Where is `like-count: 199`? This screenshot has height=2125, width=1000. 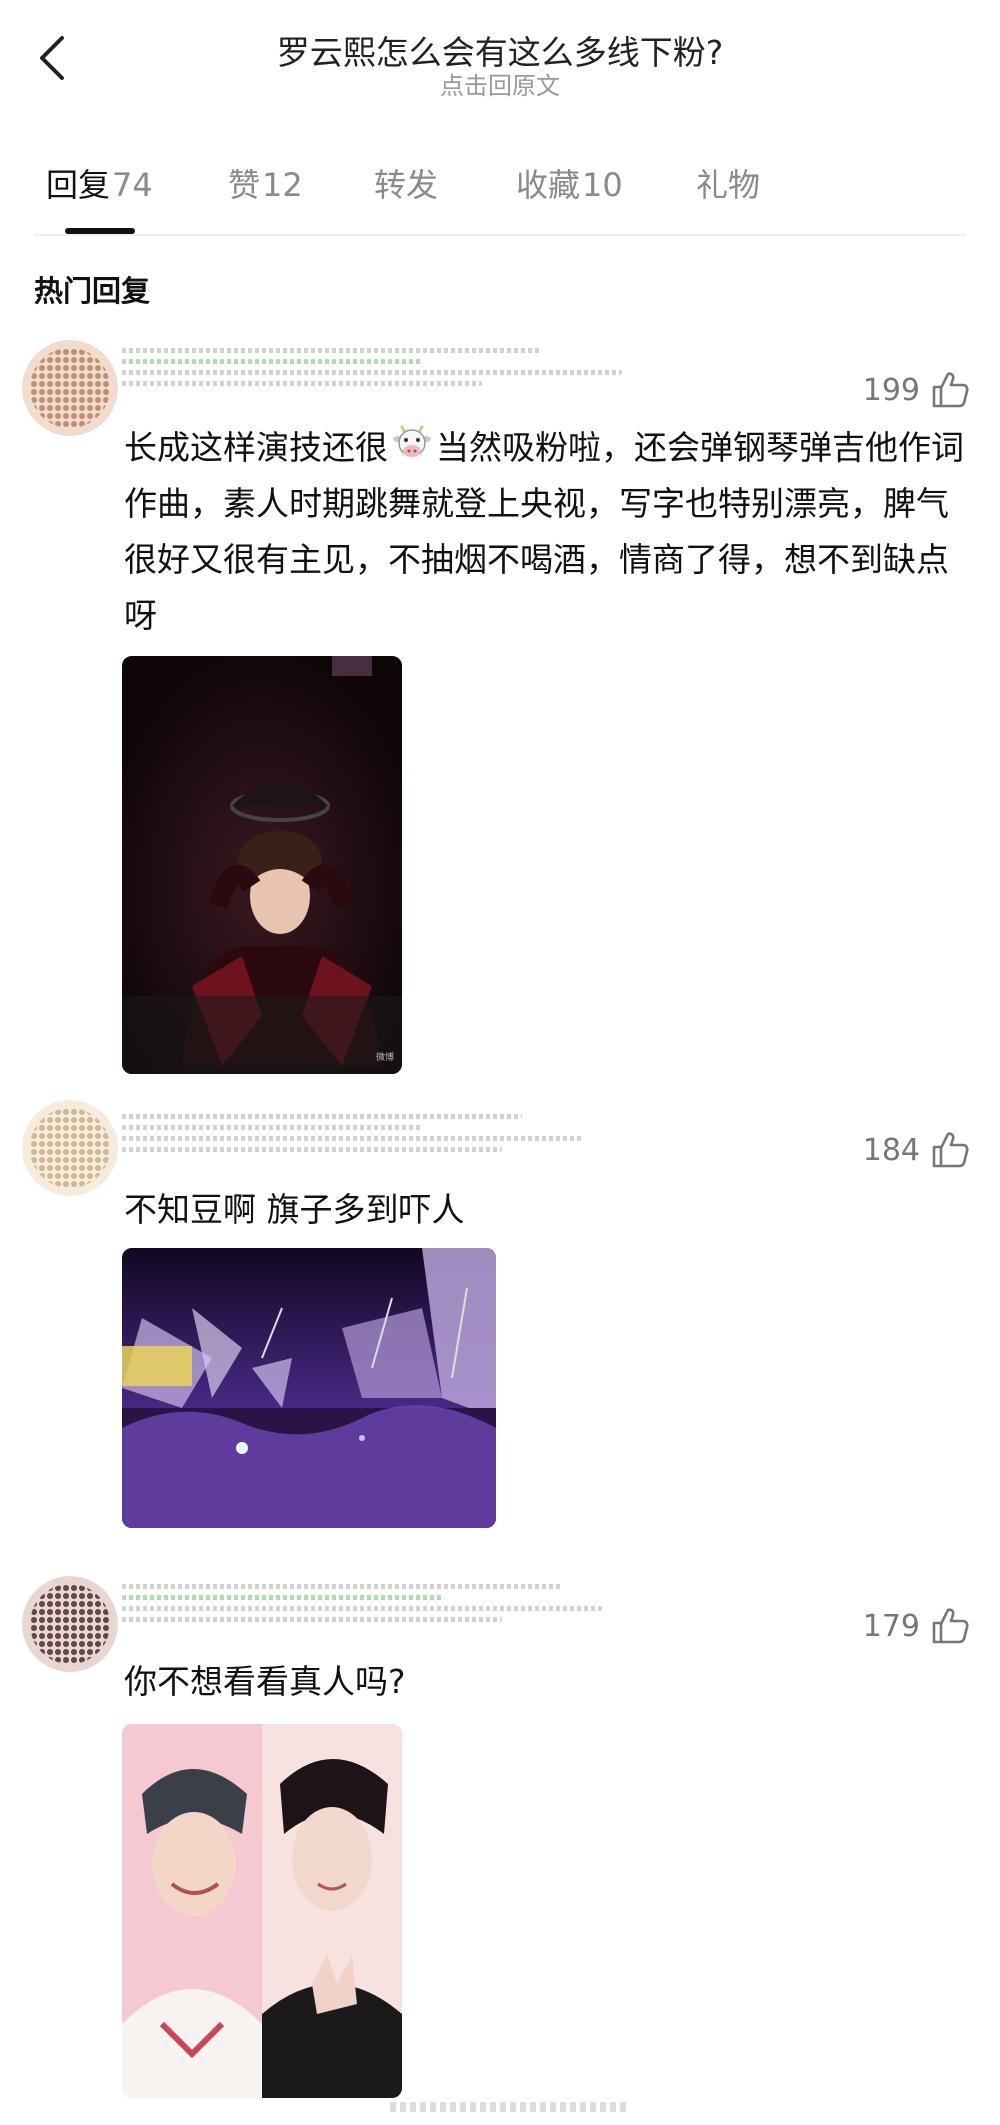
like-count: 199 is located at coordinates (891, 390).